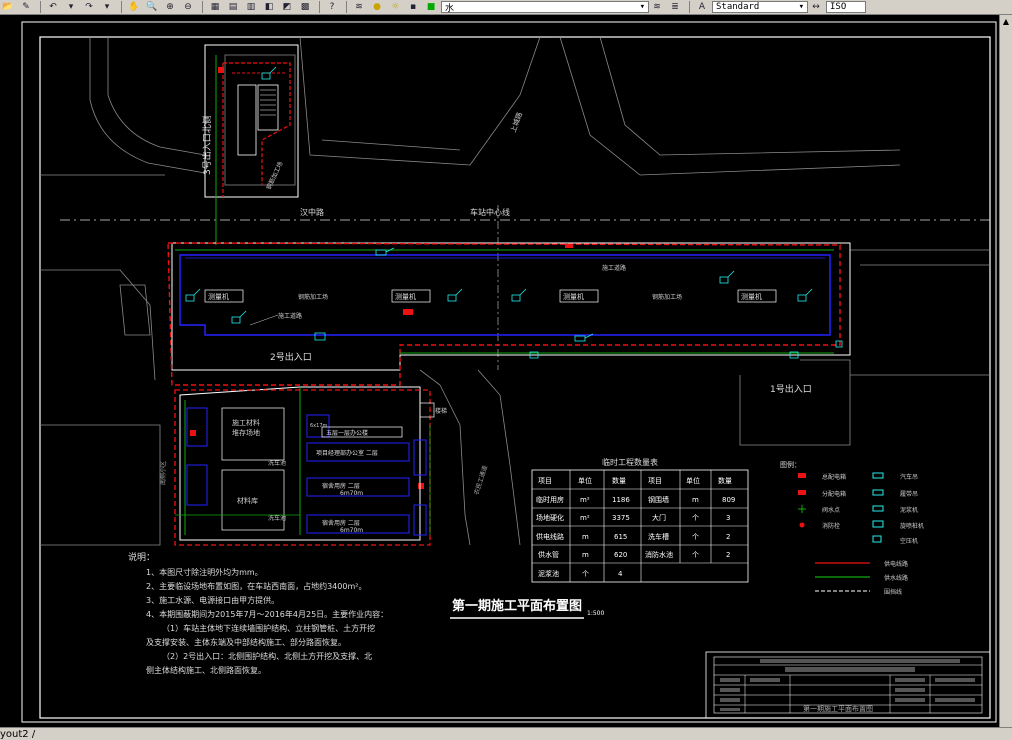 Image resolution: width=1012 pixels, height=740 pixels. Describe the element at coordinates (14, 734) in the screenshot. I see `layout-tab: yout2` at that location.